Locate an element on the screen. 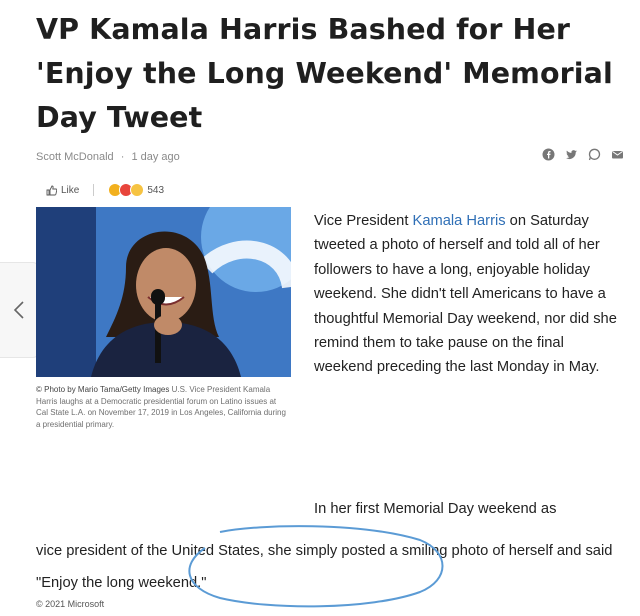 The image size is (640, 616). like-button: Like is located at coordinates (62, 190).